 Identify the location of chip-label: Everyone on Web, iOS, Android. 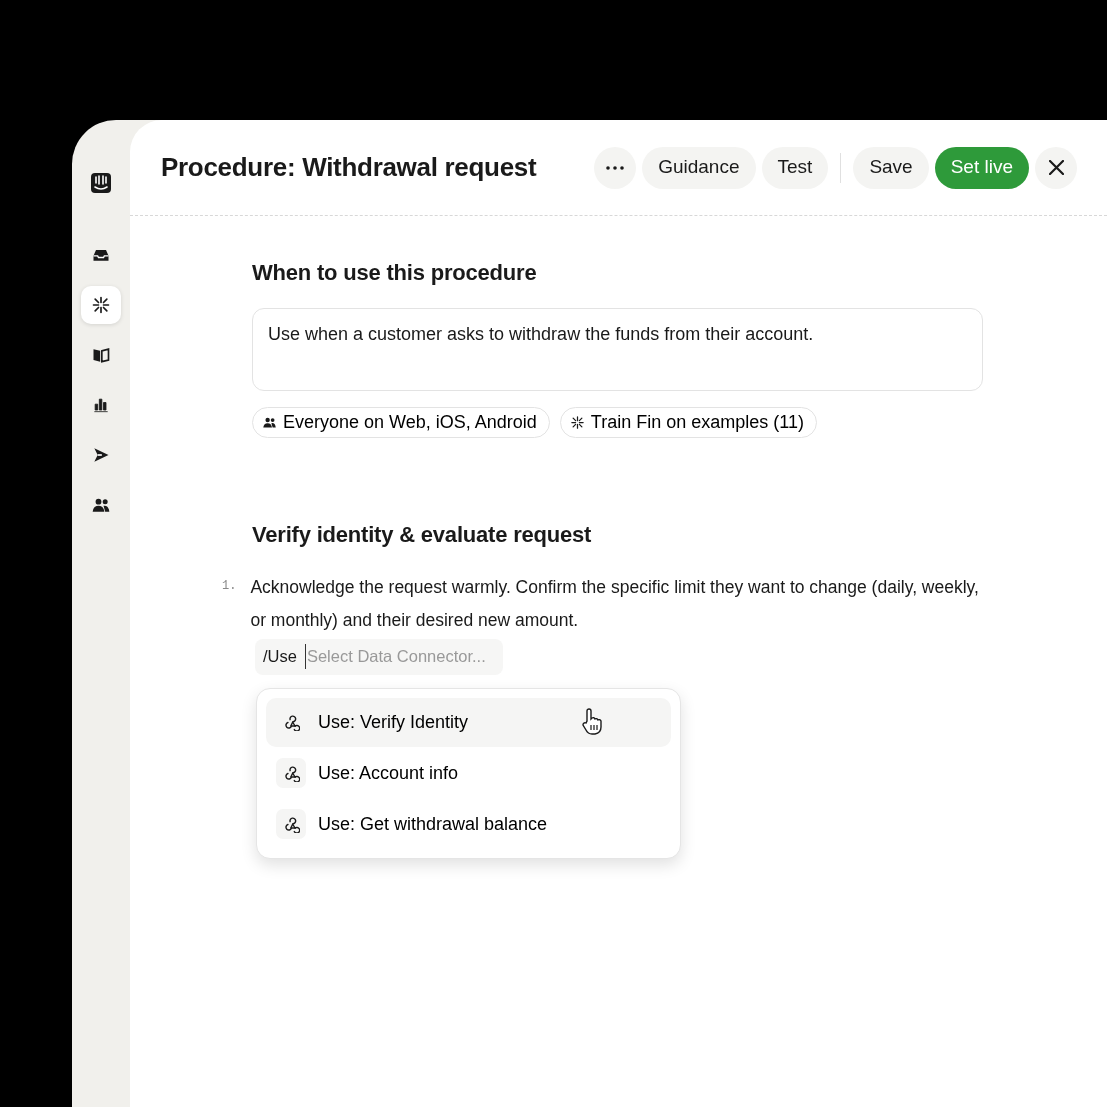
(410, 423).